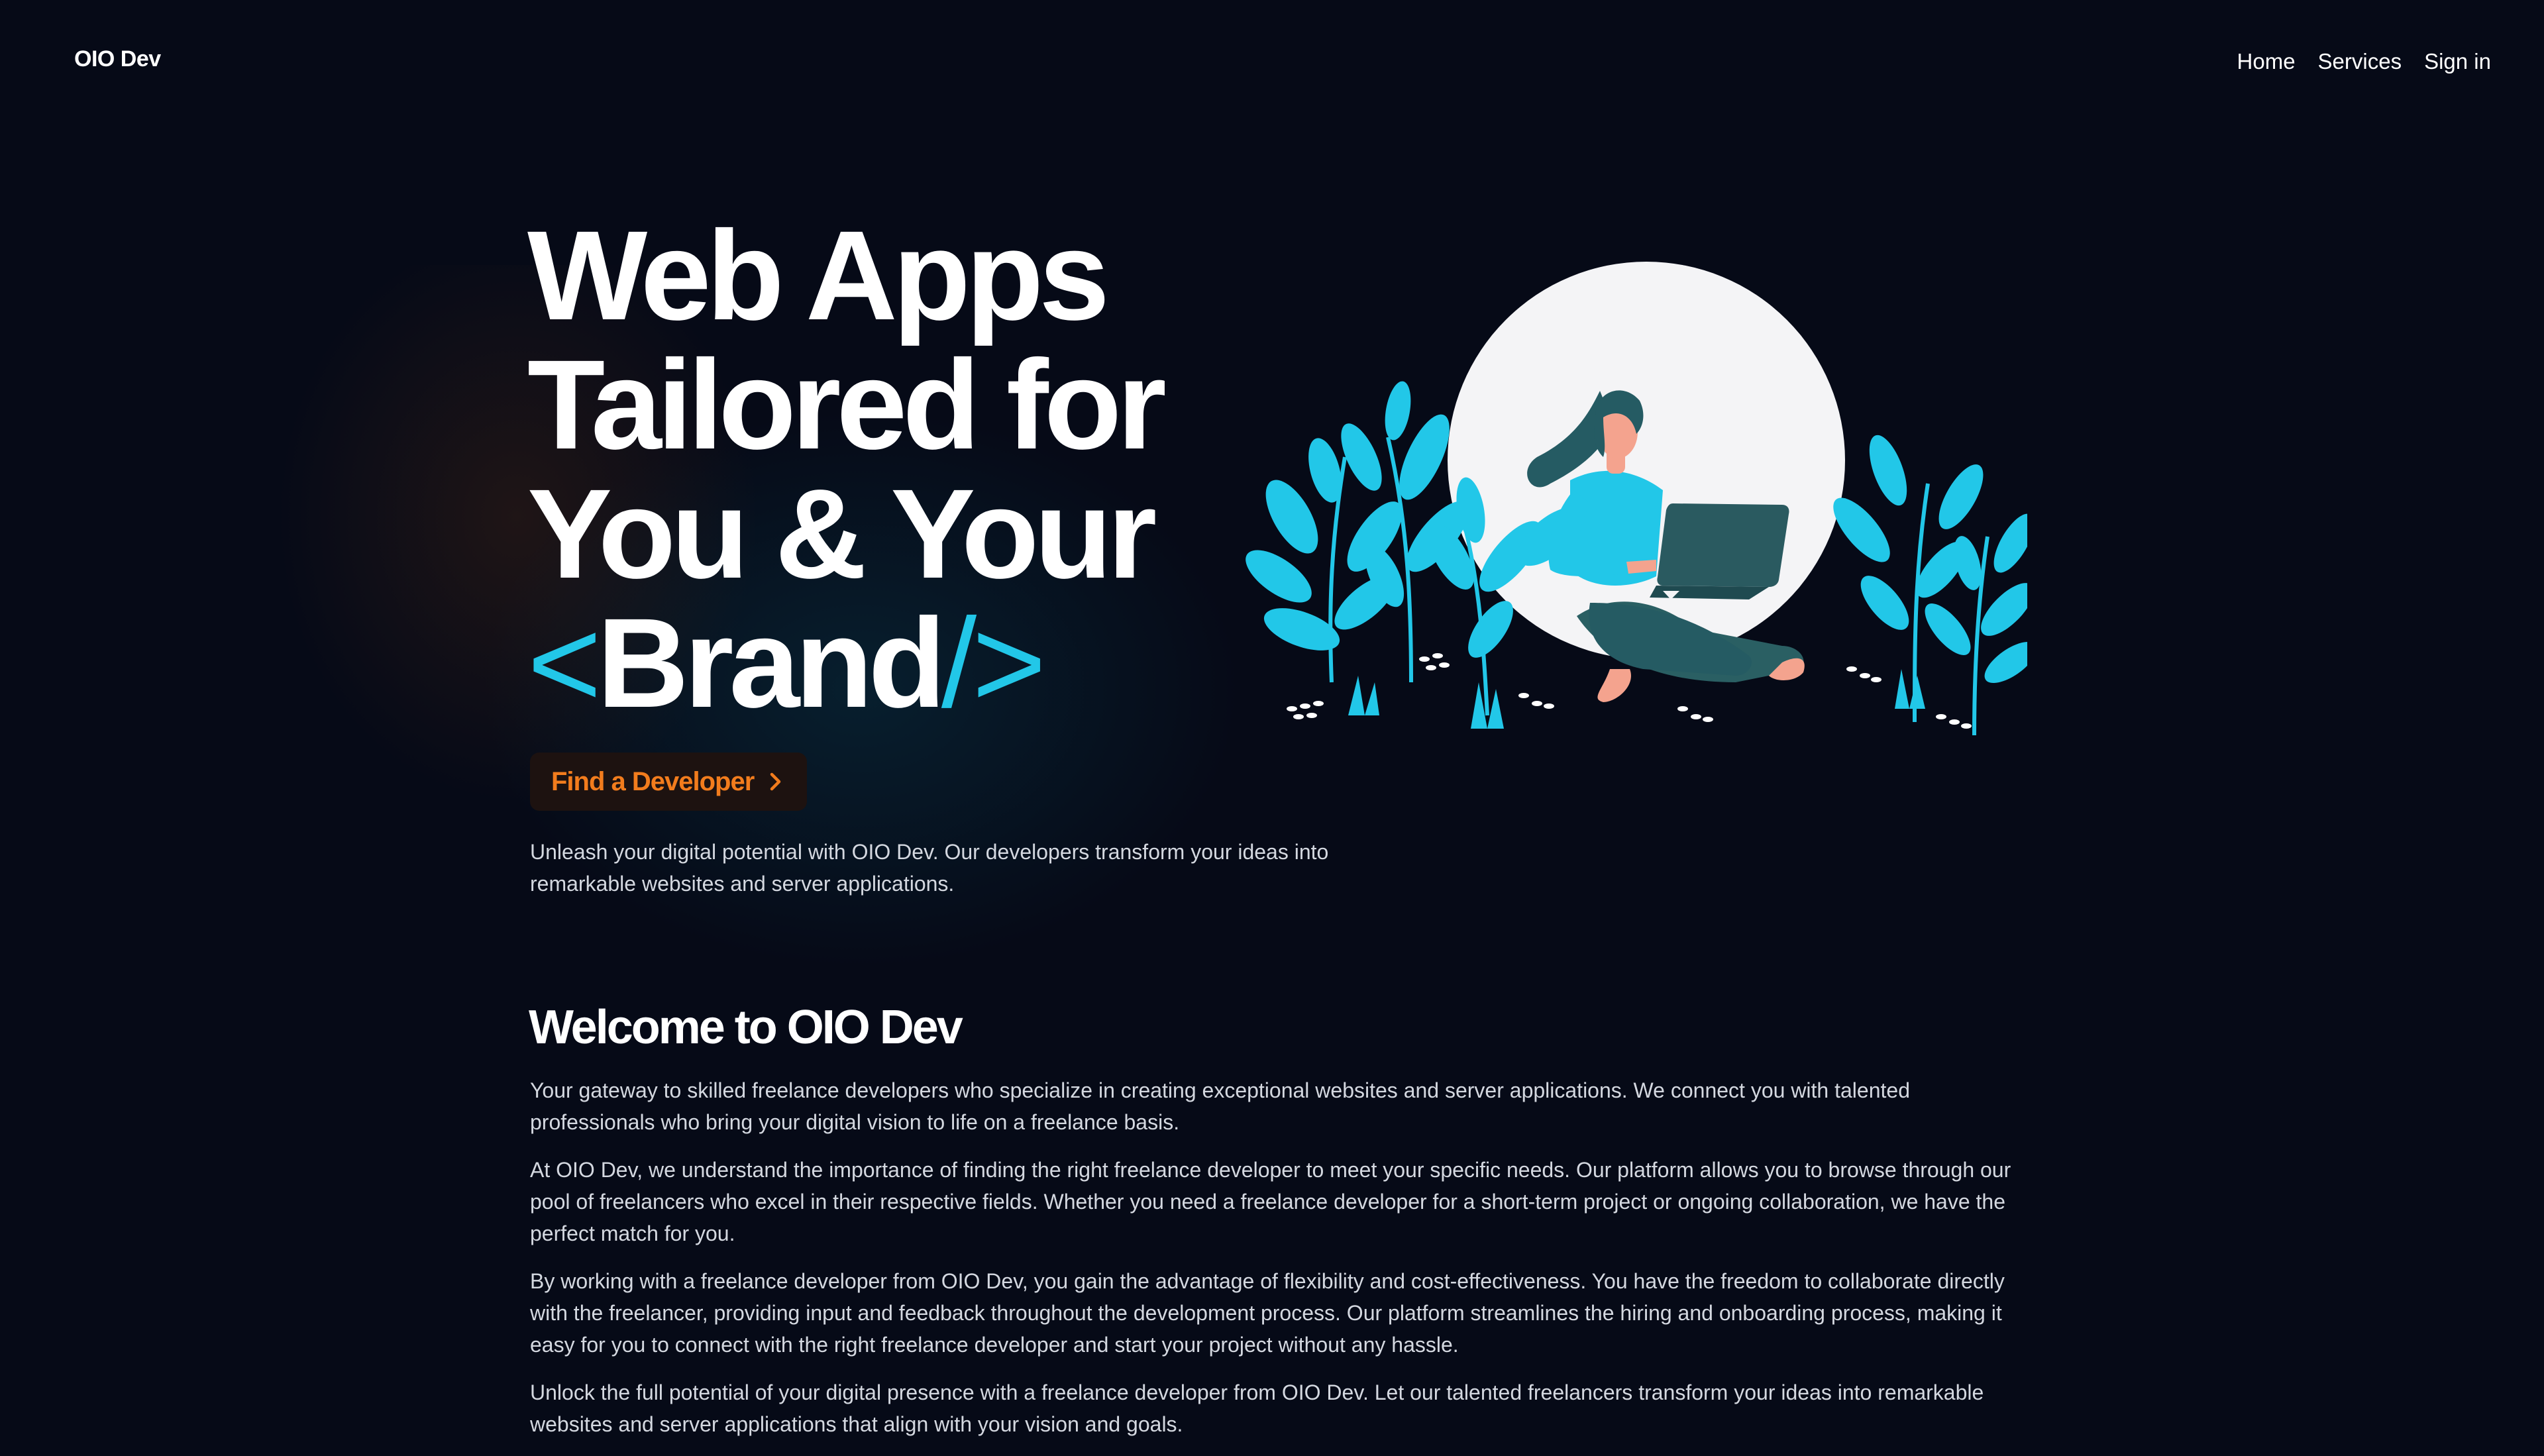  I want to click on hero-title-line-4: <Brand/>, so click(844, 662).